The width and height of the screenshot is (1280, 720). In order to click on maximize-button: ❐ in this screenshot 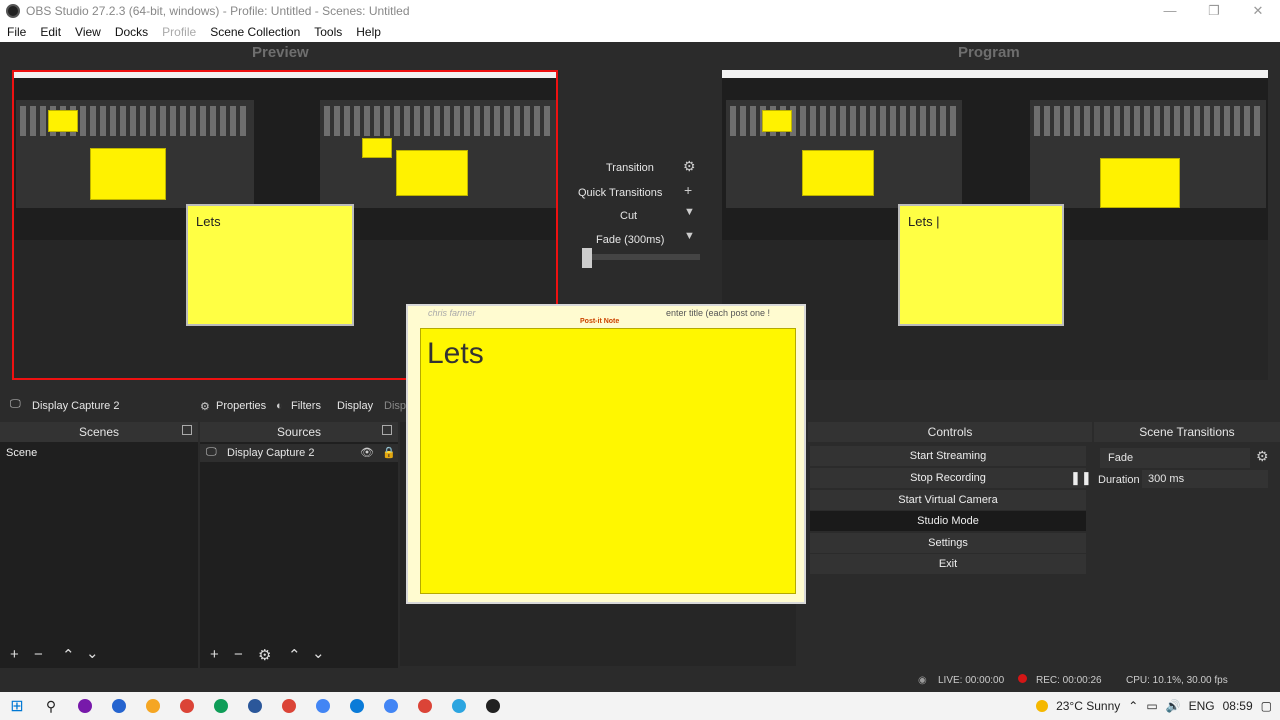, I will do `click(1214, 11)`.